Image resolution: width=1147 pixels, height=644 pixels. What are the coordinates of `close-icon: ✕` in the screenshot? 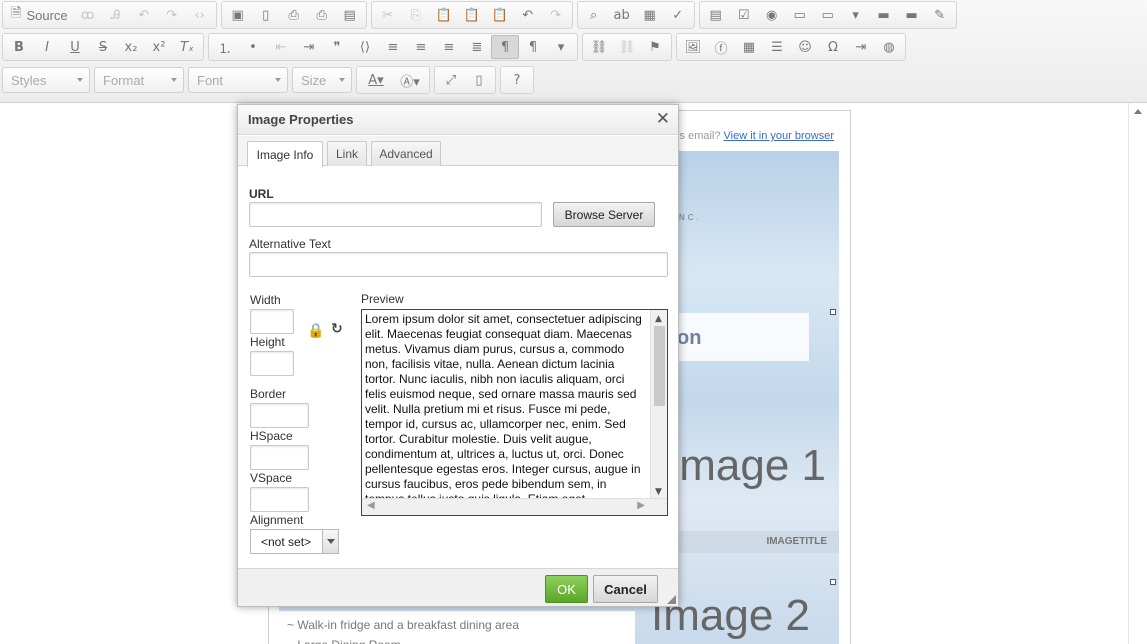 It's located at (663, 119).